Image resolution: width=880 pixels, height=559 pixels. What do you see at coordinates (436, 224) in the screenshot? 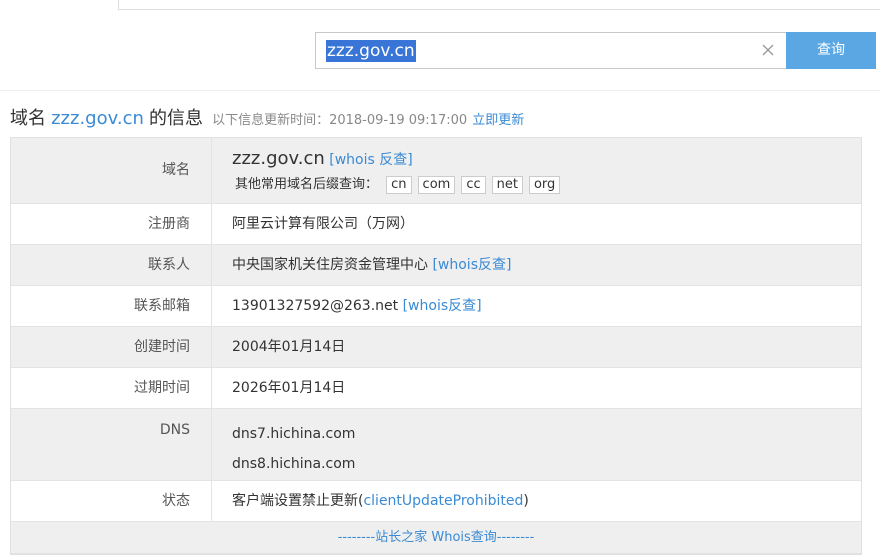
I see `row-registrar: 注册商 阿里云计算有限公司（万网）` at bounding box center [436, 224].